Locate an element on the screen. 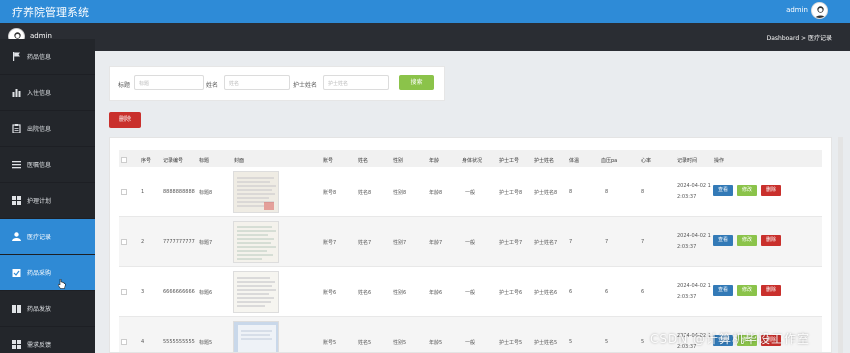 This screenshot has height=353, width=850. cell-nurse-name: 护士姓名5 is located at coordinates (546, 343).